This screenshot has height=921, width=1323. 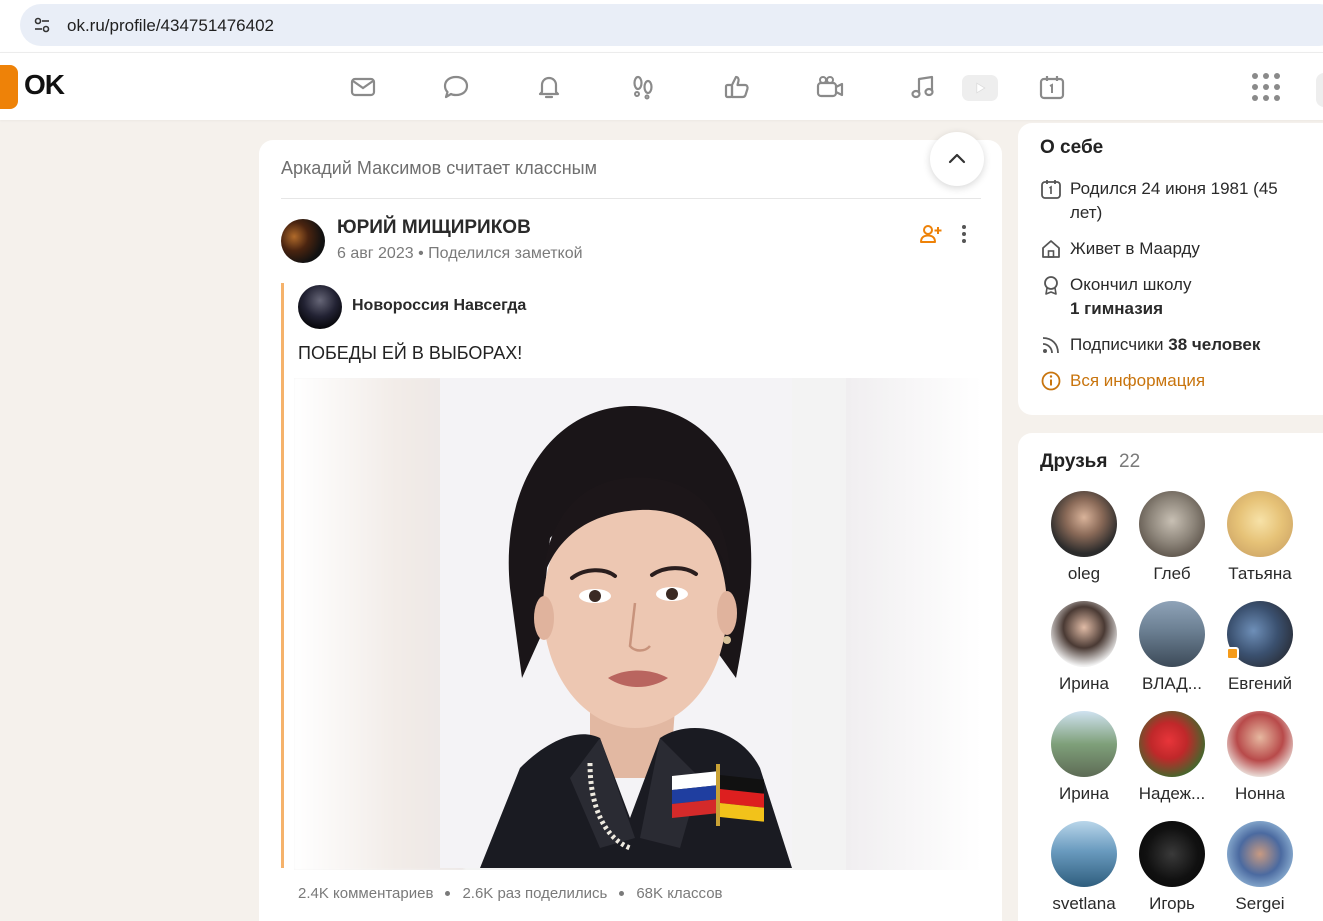 I want to click on friend-name: svetlana, so click(x=1084, y=904).